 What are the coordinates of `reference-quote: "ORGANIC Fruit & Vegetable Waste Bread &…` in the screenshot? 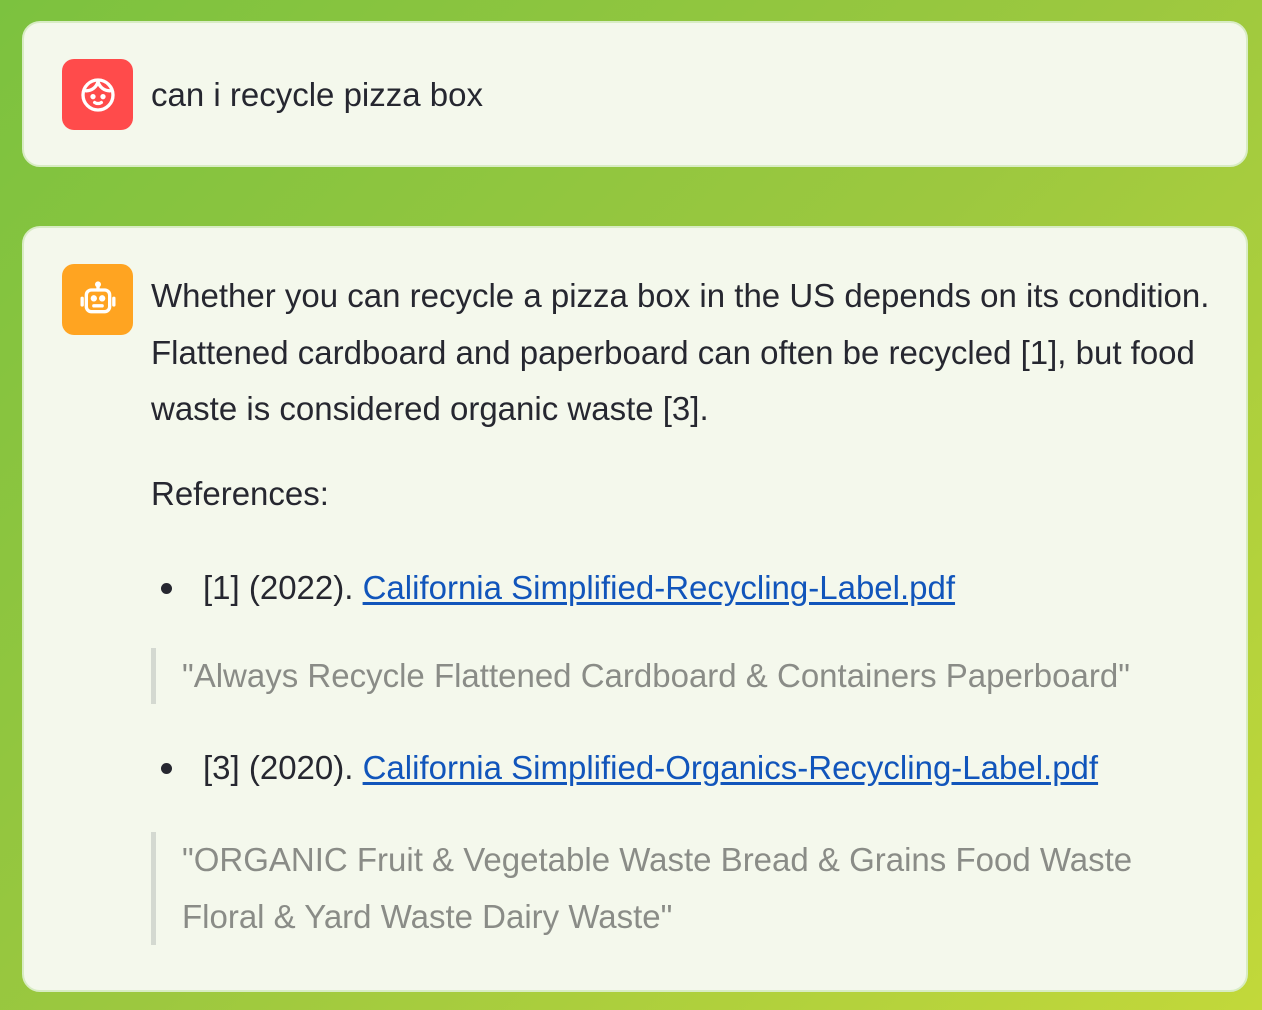 It's located at (686, 888).